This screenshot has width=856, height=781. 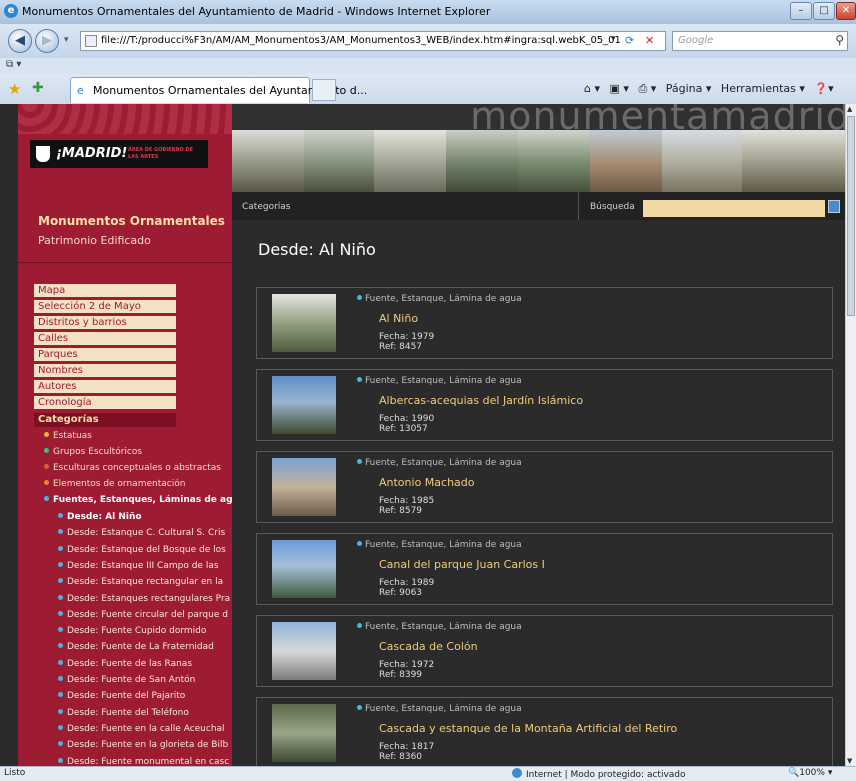 What do you see at coordinates (734, 208) in the screenshot?
I see `search-field` at bounding box center [734, 208].